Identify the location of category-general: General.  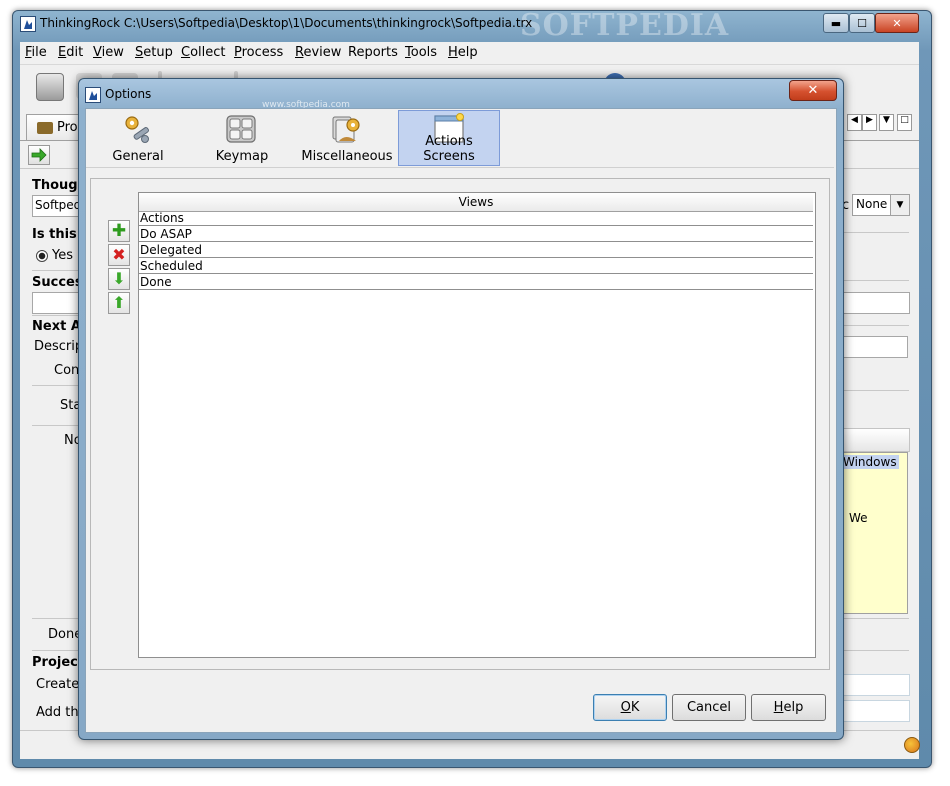
(138, 138).